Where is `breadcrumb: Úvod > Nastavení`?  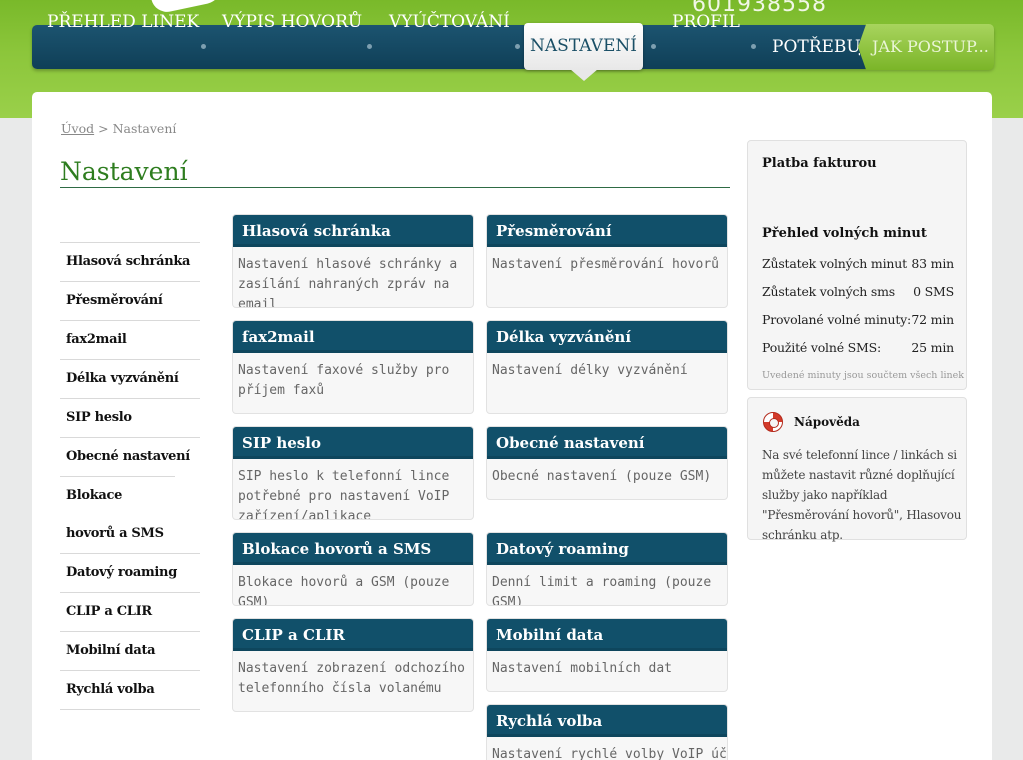 breadcrumb: Úvod > Nastavení is located at coordinates (118, 128).